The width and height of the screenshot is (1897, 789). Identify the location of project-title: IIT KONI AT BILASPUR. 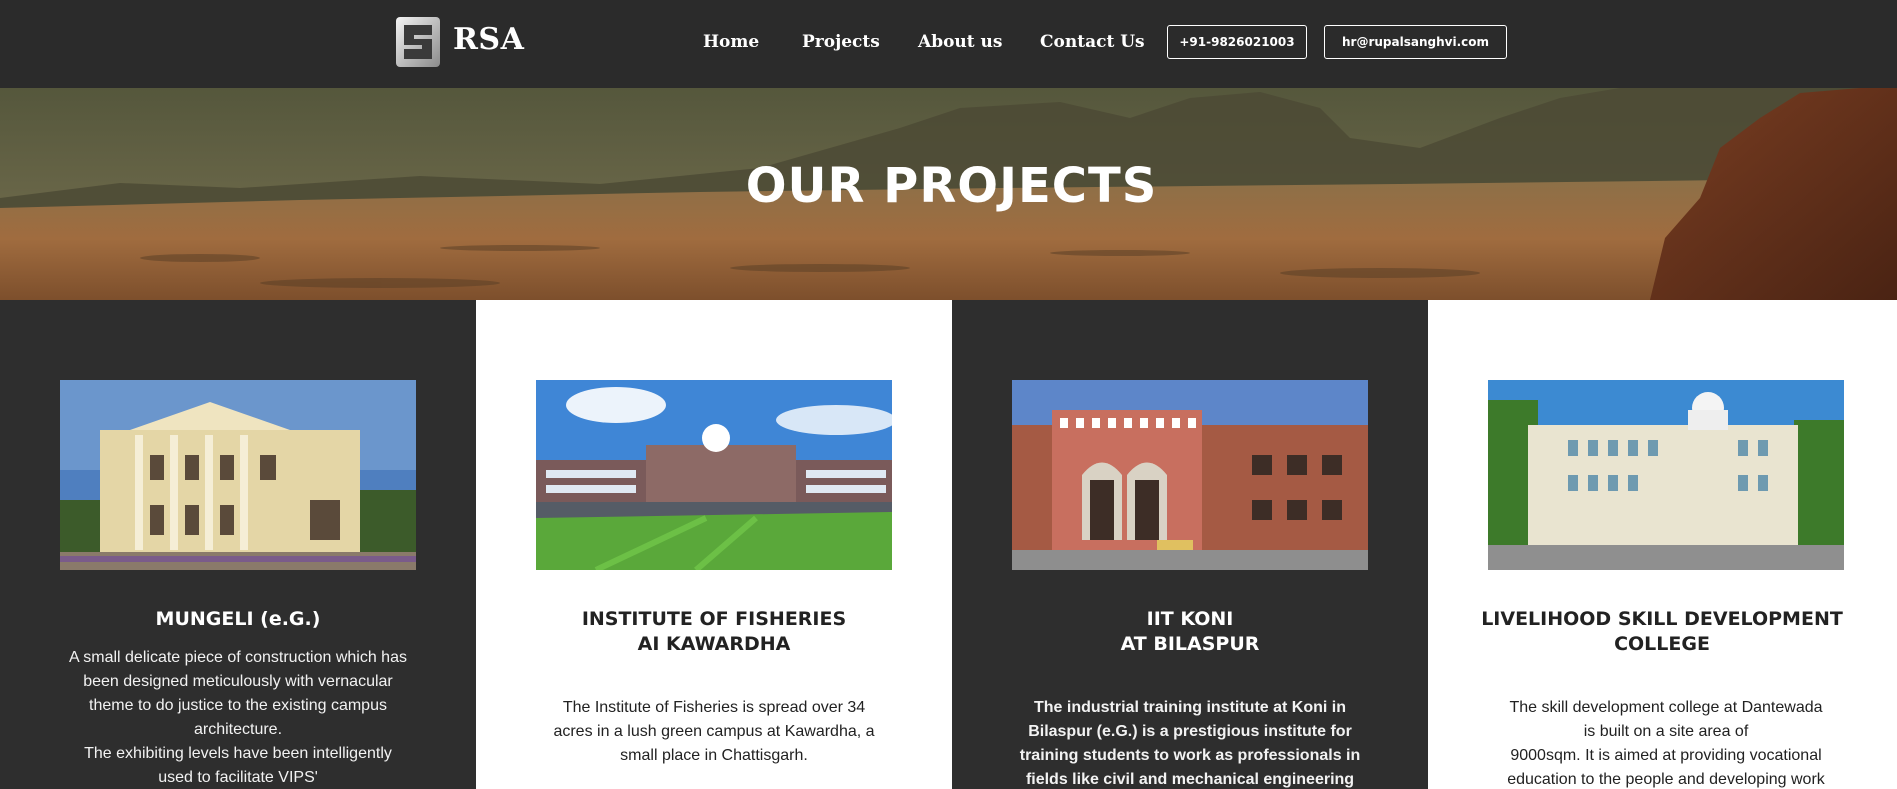
(1190, 632).